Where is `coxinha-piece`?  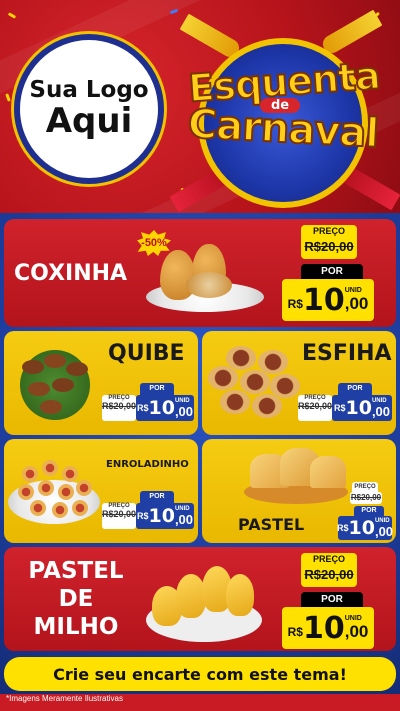
coxinha-piece is located at coordinates (209, 285).